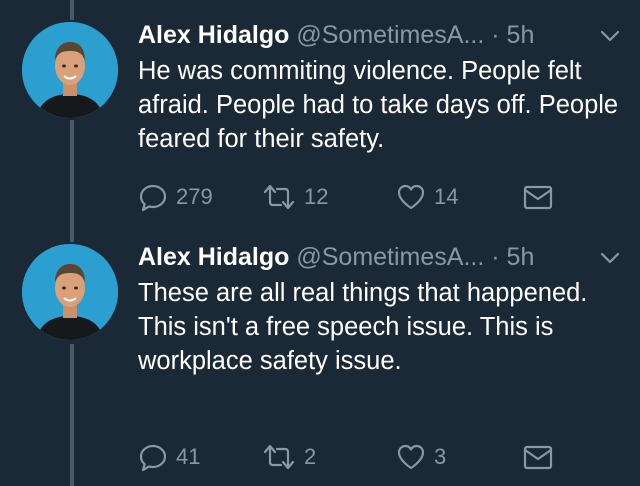  I want to click on reply-count: 41, so click(188, 456).